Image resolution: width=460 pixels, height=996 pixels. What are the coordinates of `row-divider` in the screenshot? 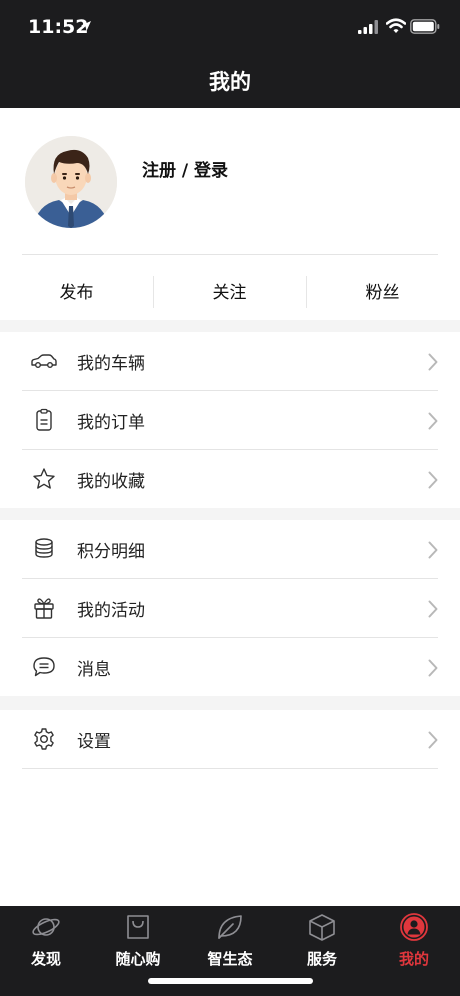 It's located at (230, 768).